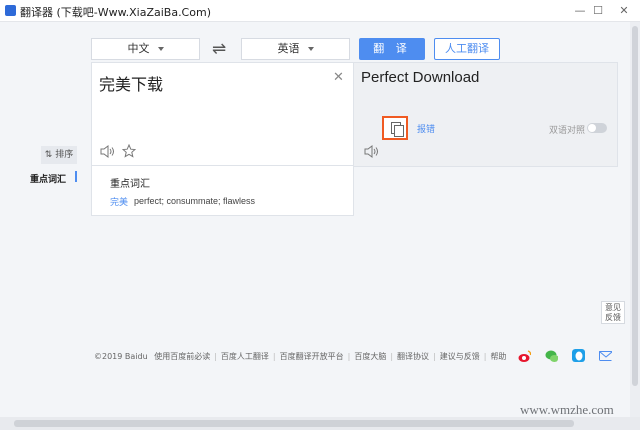 The height and width of the screenshot is (430, 640). I want to click on horizontal-scrollbar, so click(320, 423).